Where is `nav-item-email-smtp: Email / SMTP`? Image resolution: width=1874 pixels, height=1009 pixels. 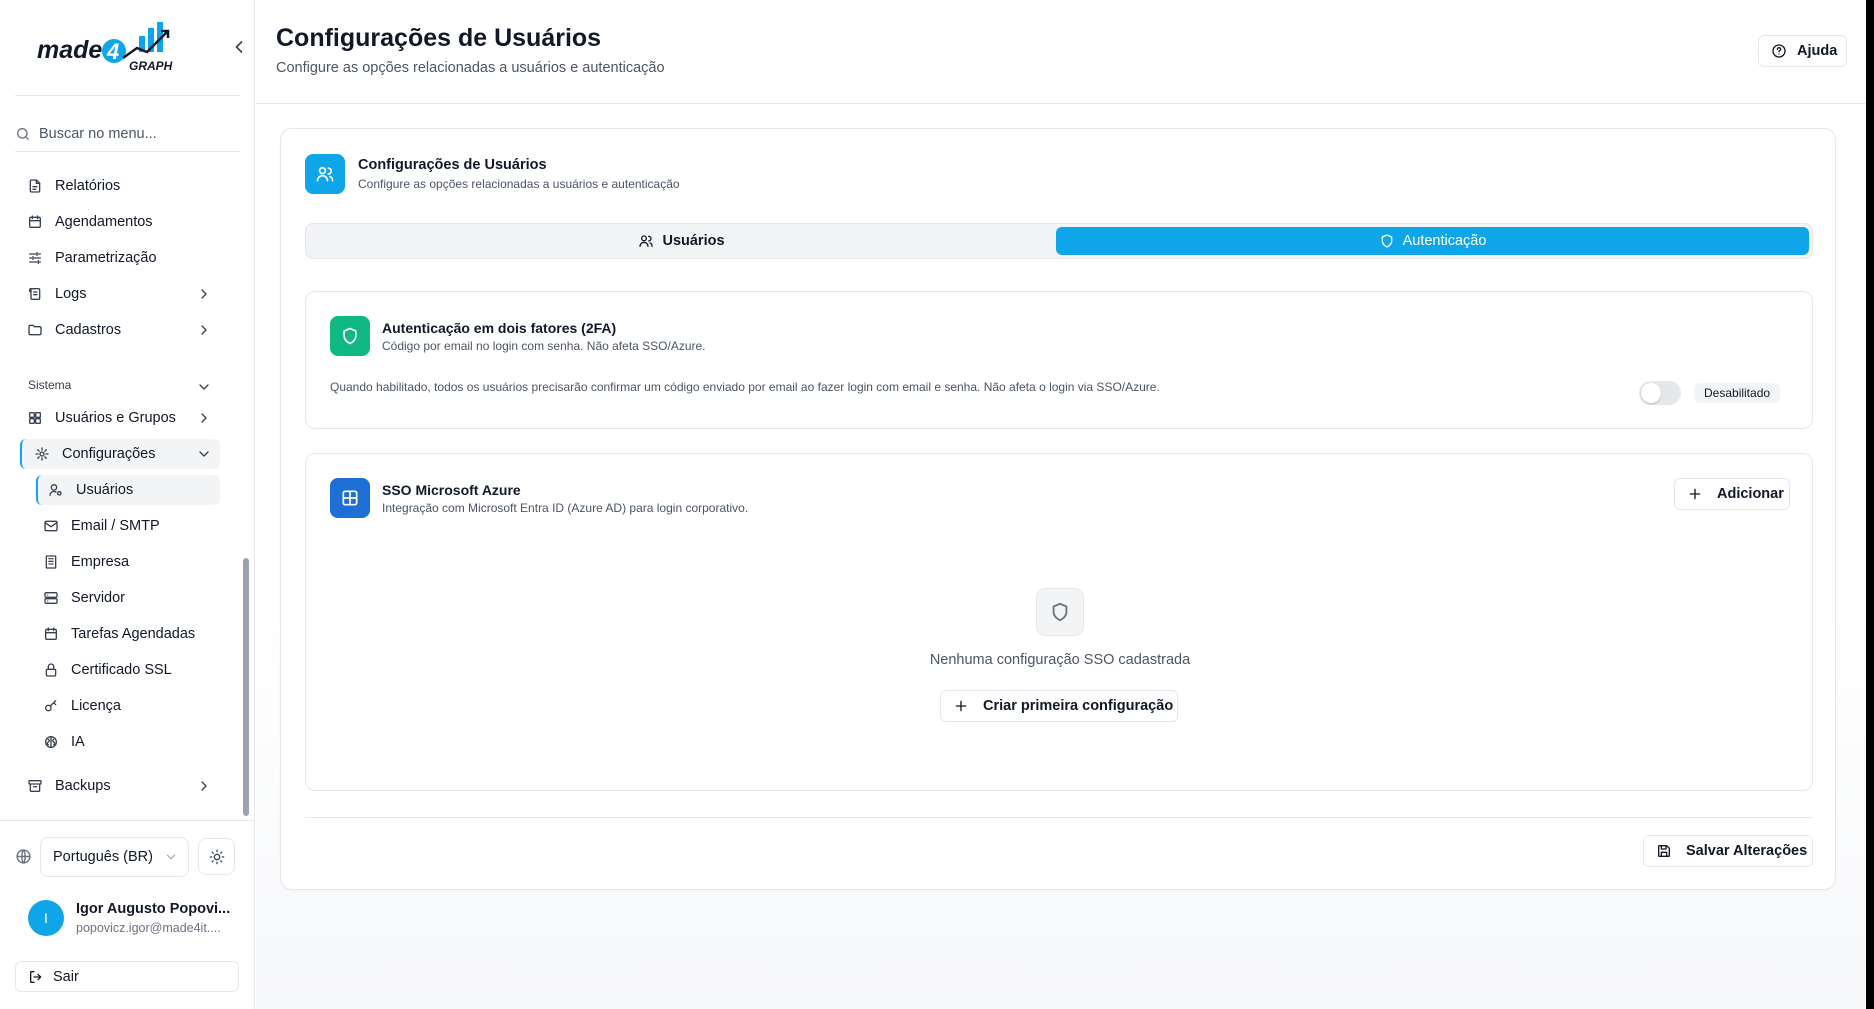
nav-item-email-smtp: Email / SMTP is located at coordinates (128, 526).